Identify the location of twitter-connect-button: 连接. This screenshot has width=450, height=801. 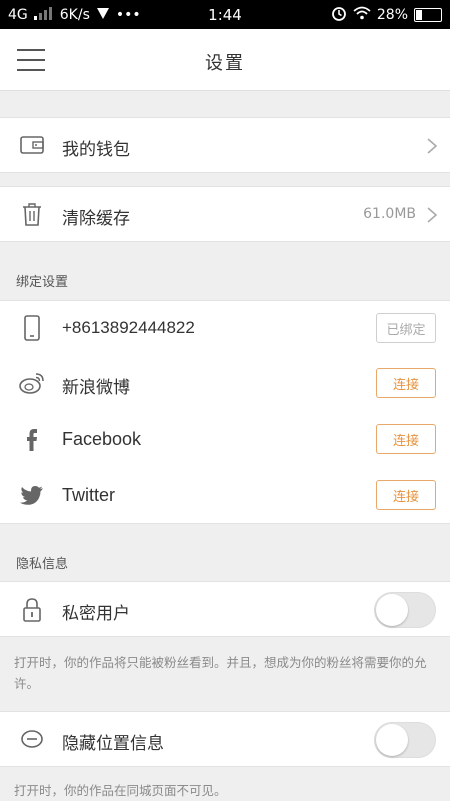
(406, 495).